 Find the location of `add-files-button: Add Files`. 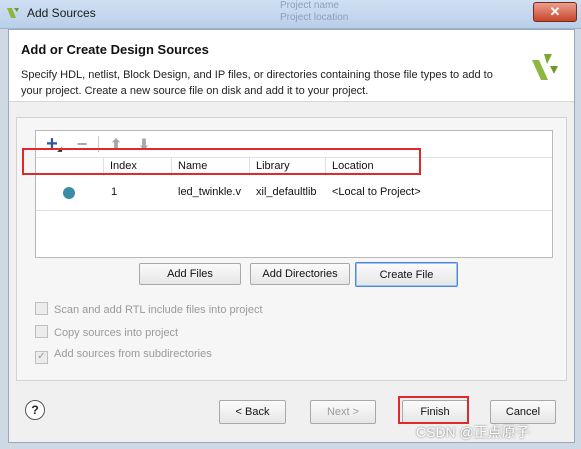

add-files-button: Add Files is located at coordinates (190, 274).